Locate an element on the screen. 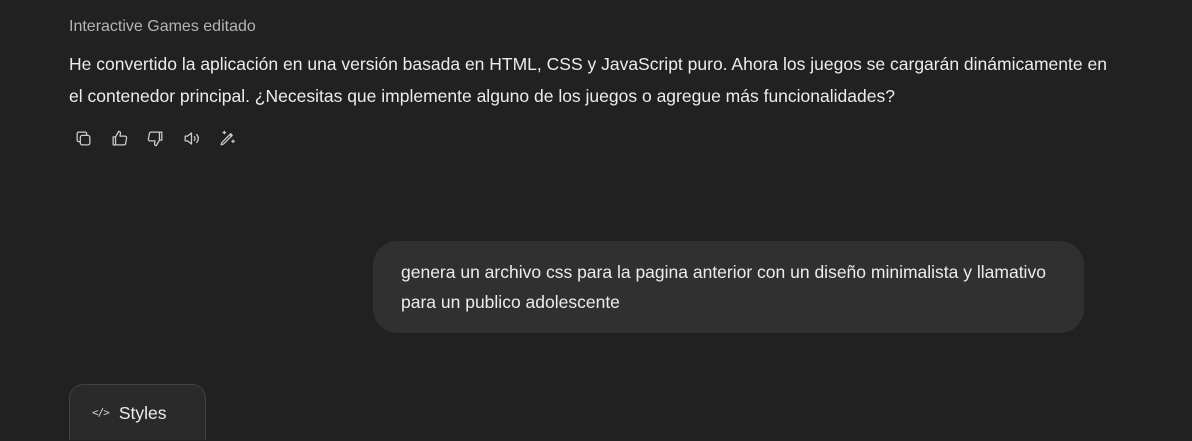 The width and height of the screenshot is (1192, 441). copy-button is located at coordinates (83, 138).